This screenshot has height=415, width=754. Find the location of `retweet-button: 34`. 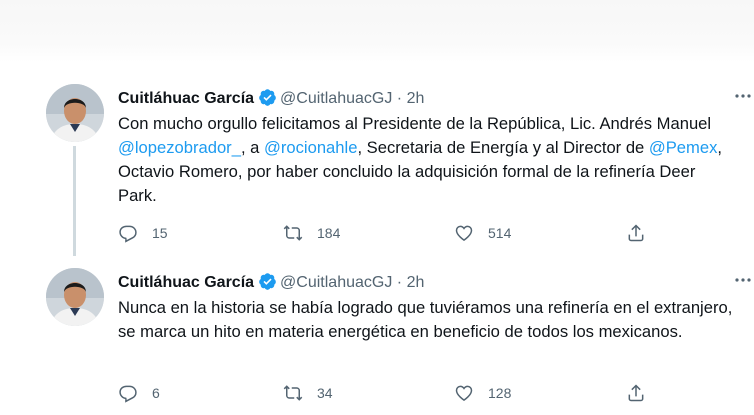

retweet-button: 34 is located at coordinates (308, 393).